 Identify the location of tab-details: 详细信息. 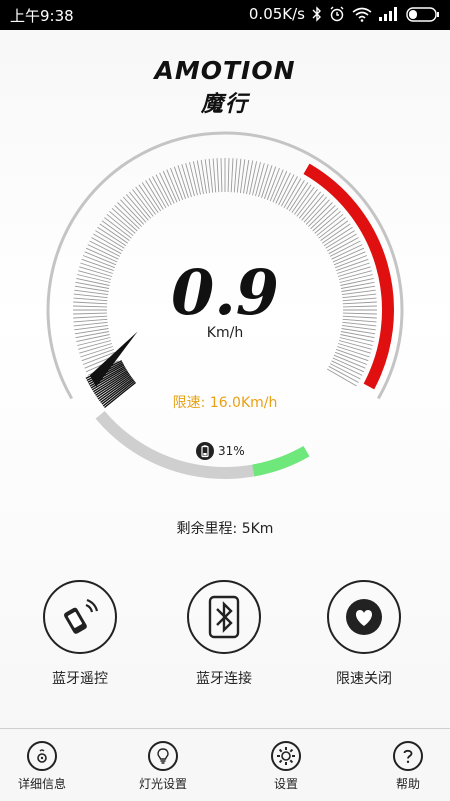
(46, 766).